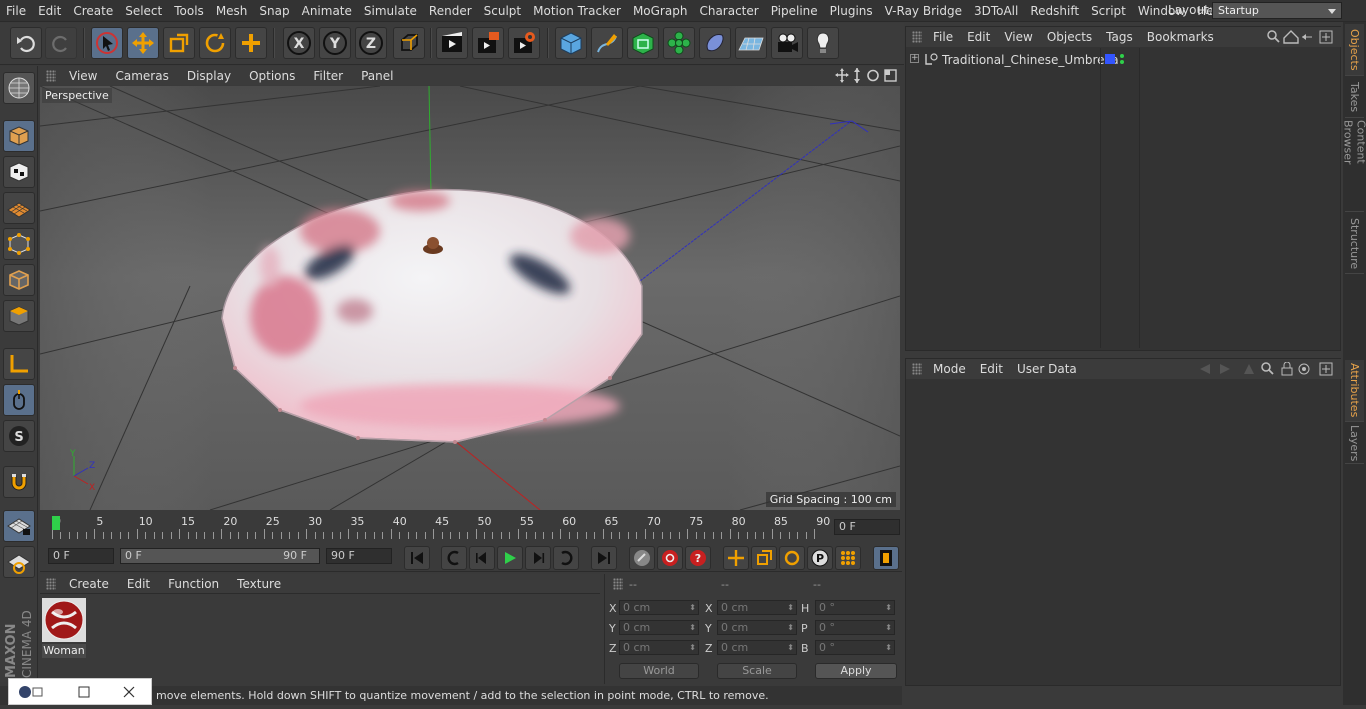 This screenshot has height=709, width=1366. Describe the element at coordinates (19, 316) in the screenshot. I see `polygons-mode-icon` at that location.